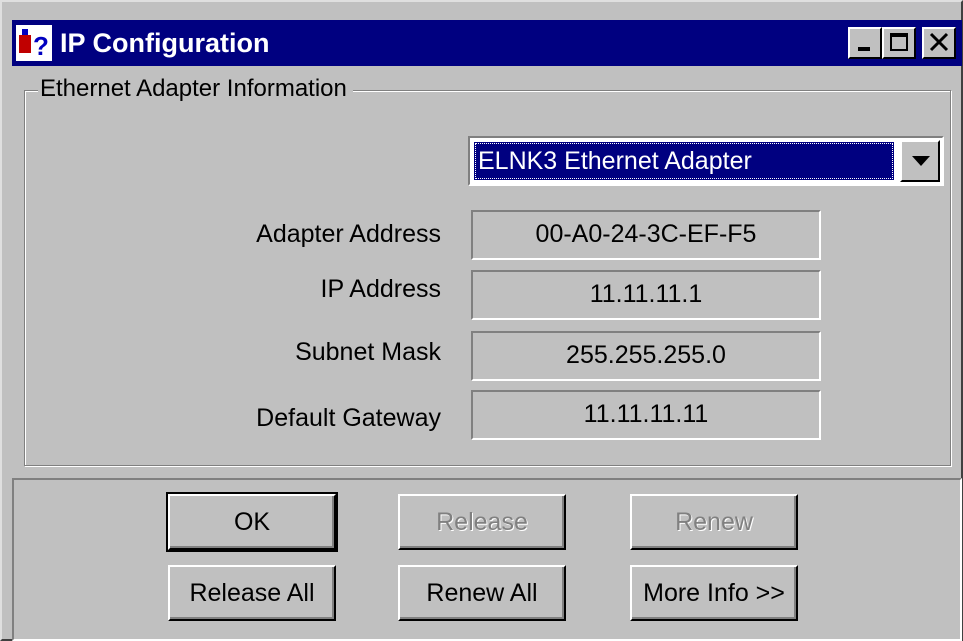  I want to click on ip-address-value: 11.11.11.1, so click(646, 295).